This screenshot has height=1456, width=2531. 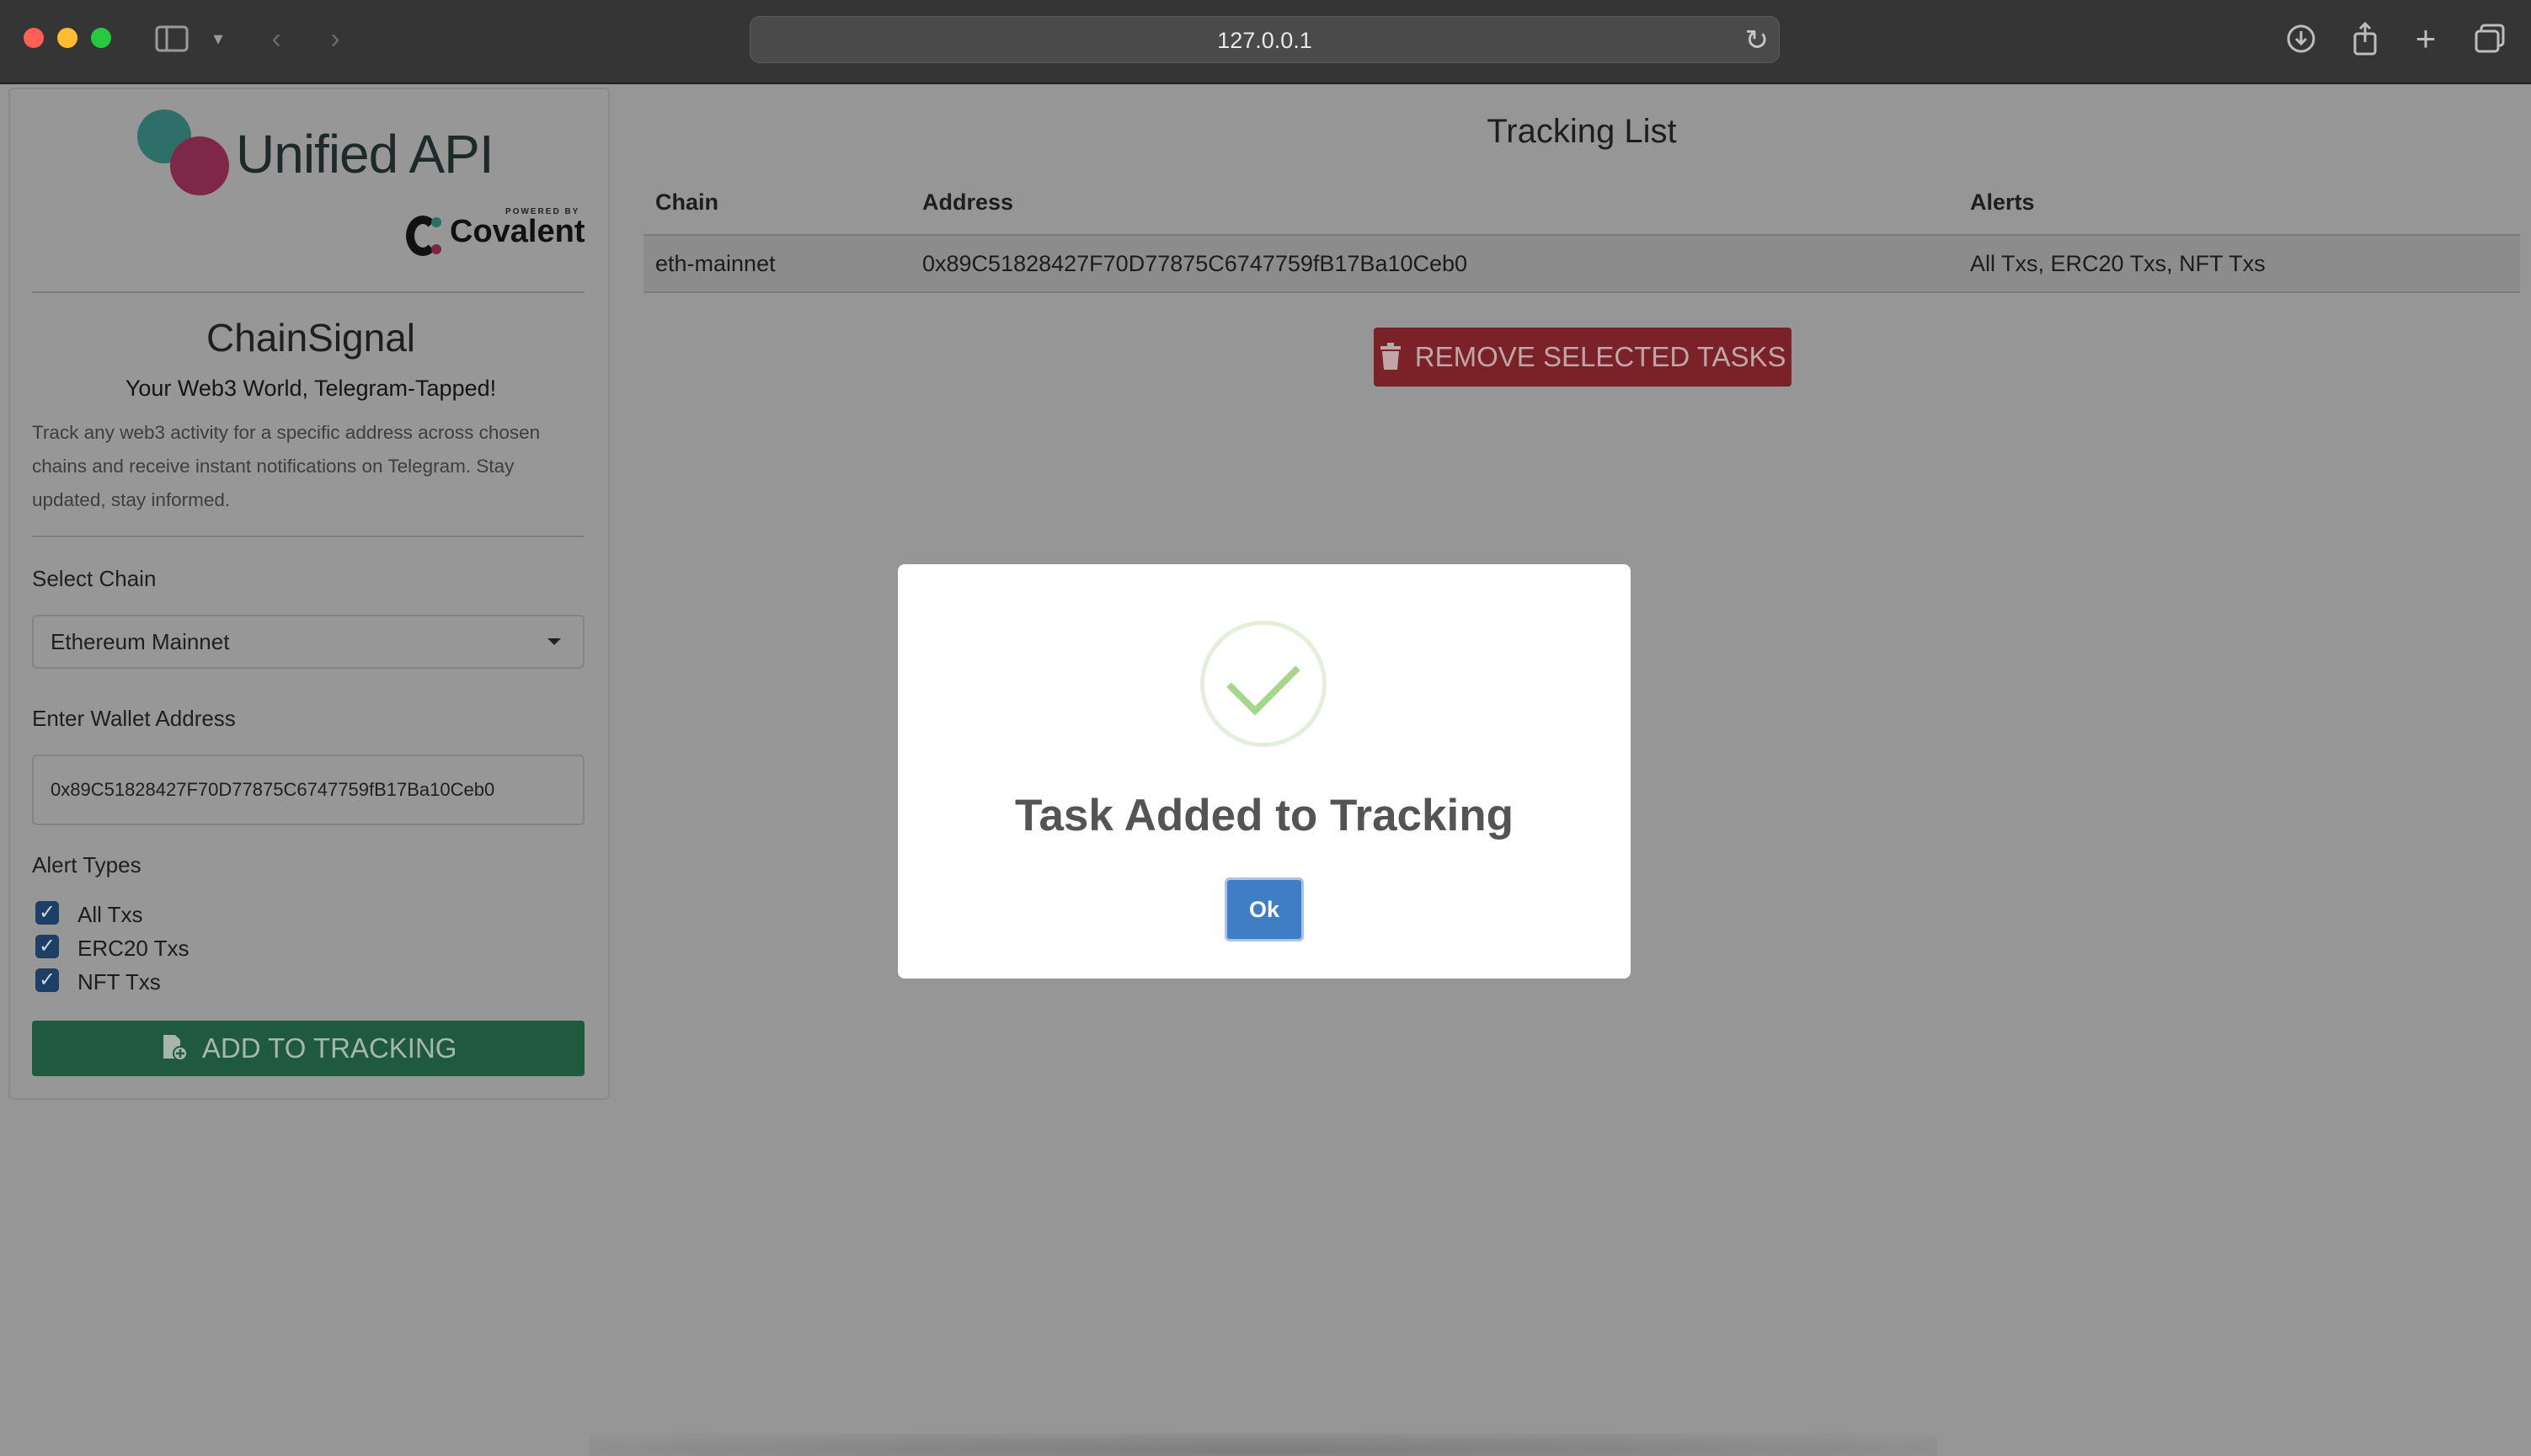 I want to click on remove-selected-tasks-button: REMOVE SELECTED TASKS, so click(x=1582, y=357).